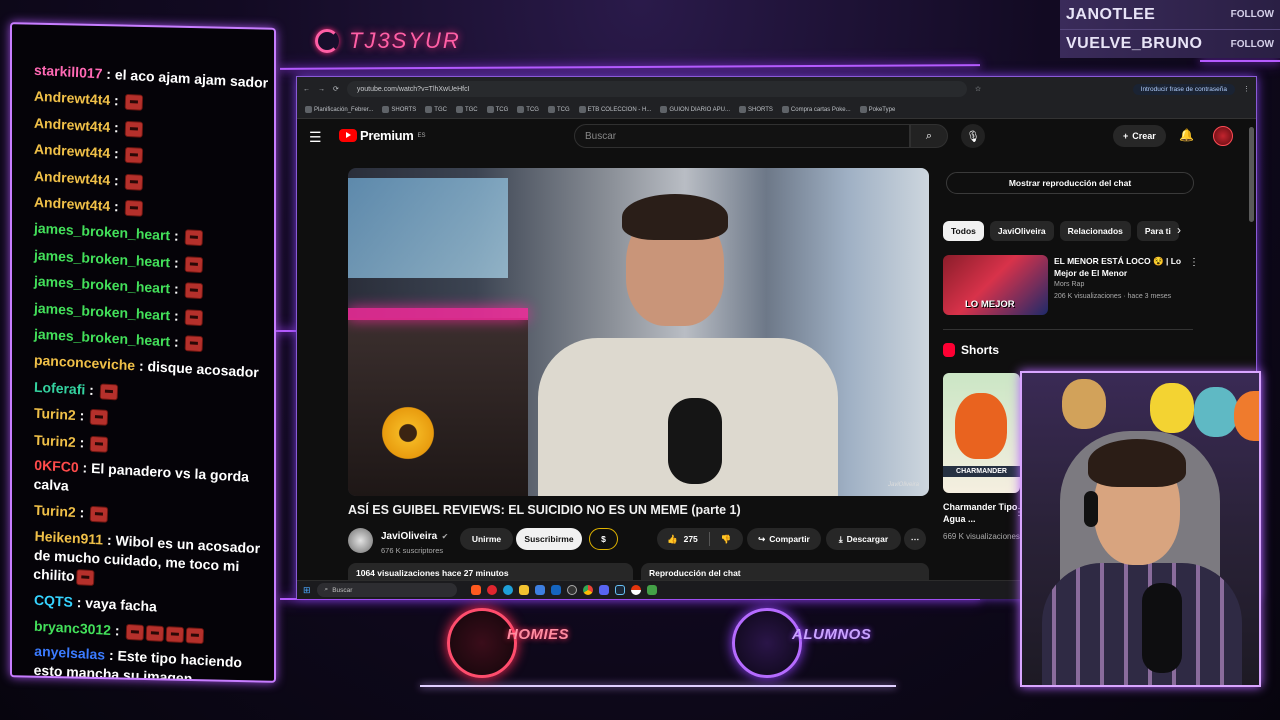 Image resolution: width=1280 pixels, height=720 pixels. Describe the element at coordinates (53, 600) in the screenshot. I see `chat-username: CQTS` at that location.